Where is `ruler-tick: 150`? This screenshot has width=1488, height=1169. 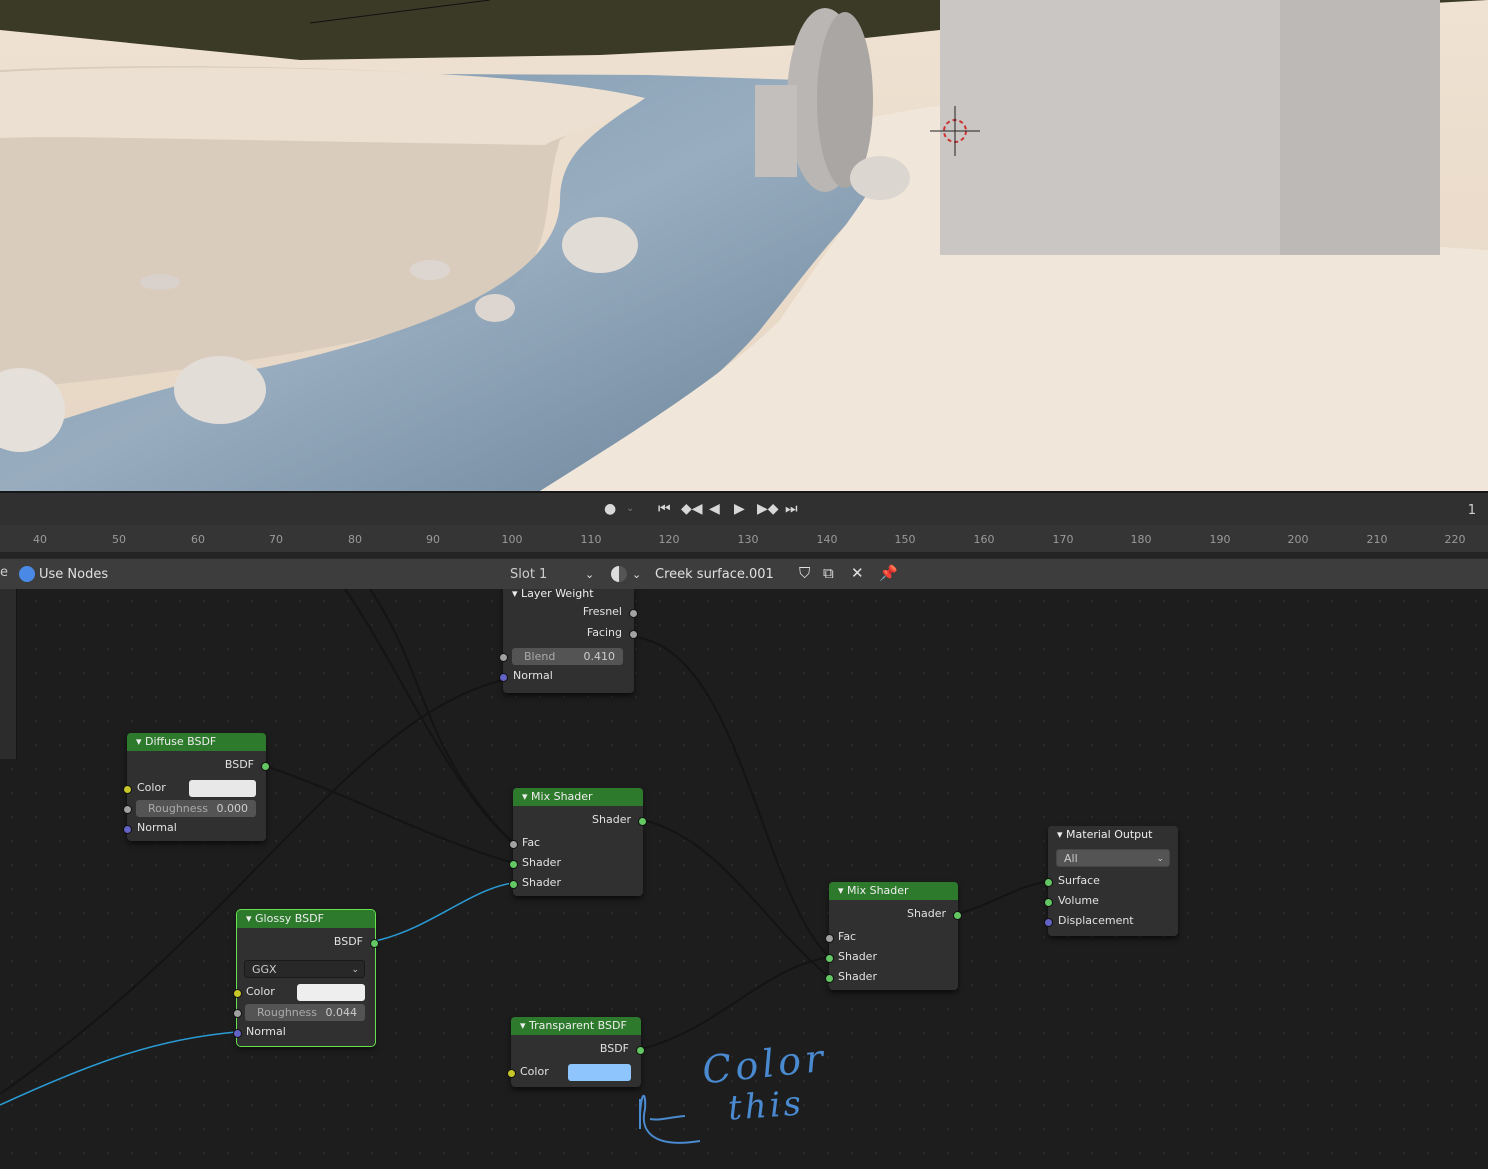 ruler-tick: 150 is located at coordinates (905, 539).